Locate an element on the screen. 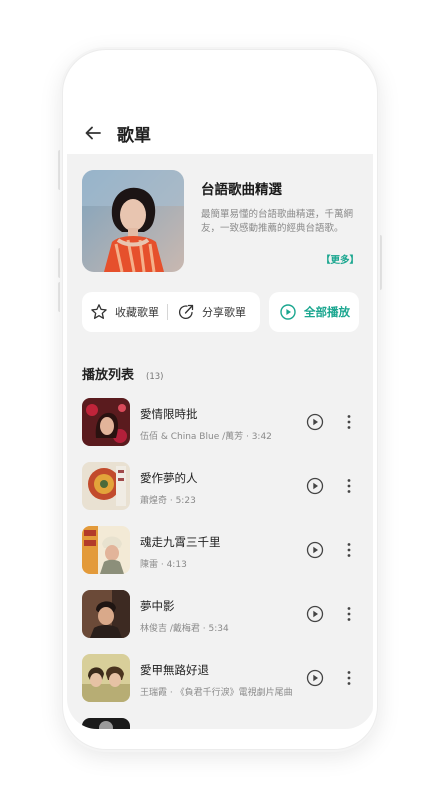 The image size is (440, 800). favorite-playlist-label: 收藏歌單 is located at coordinates (137, 312).